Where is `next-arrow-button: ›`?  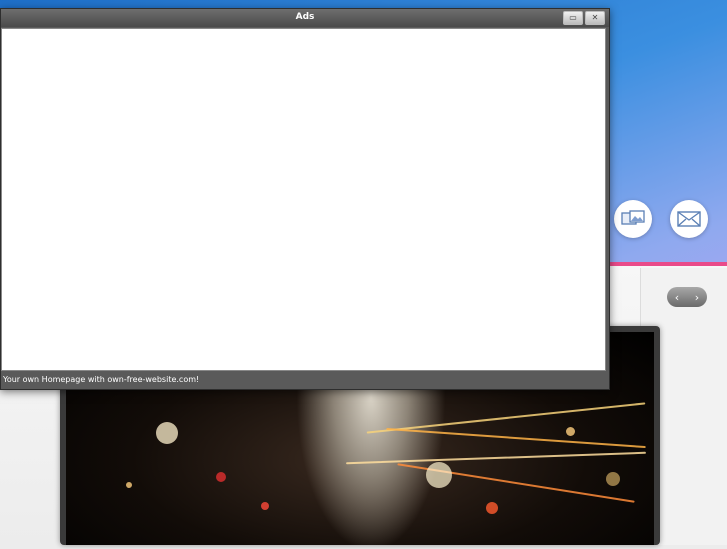 next-arrow-button: › is located at coordinates (697, 297).